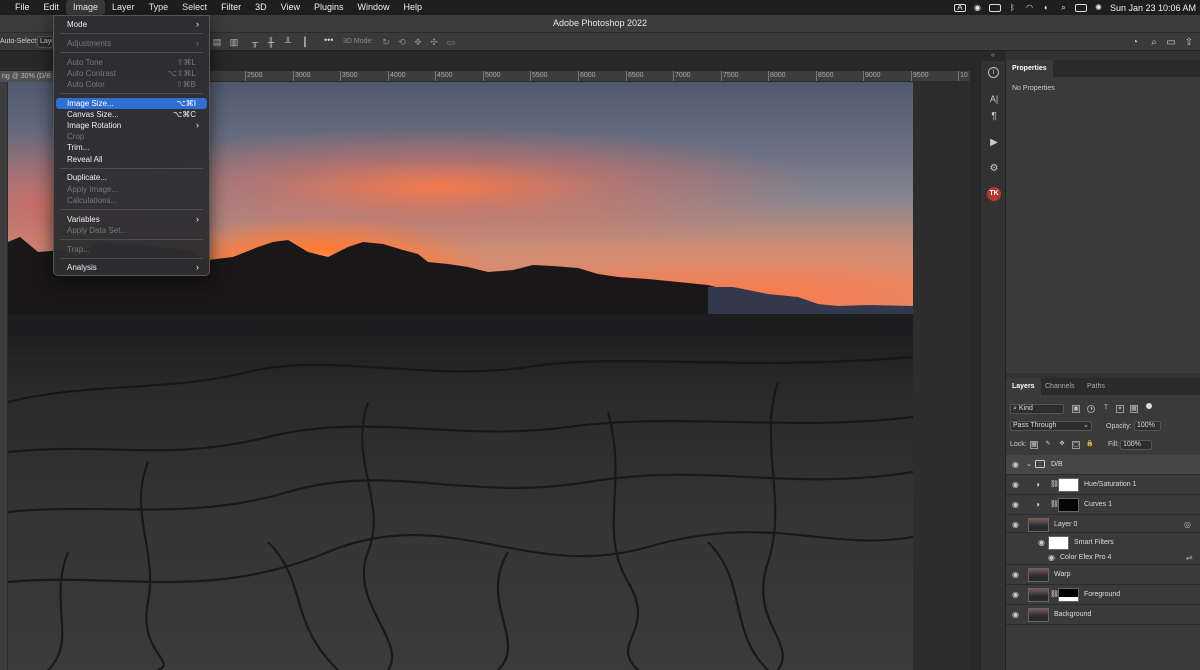 Image resolution: width=1200 pixels, height=670 pixels. What do you see at coordinates (231, 7) in the screenshot?
I see `menu-filter: Filter` at bounding box center [231, 7].